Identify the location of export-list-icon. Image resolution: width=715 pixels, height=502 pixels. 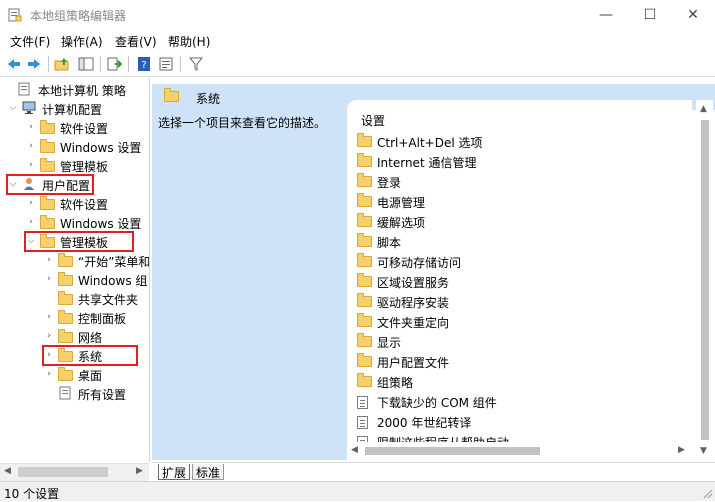
(114, 64).